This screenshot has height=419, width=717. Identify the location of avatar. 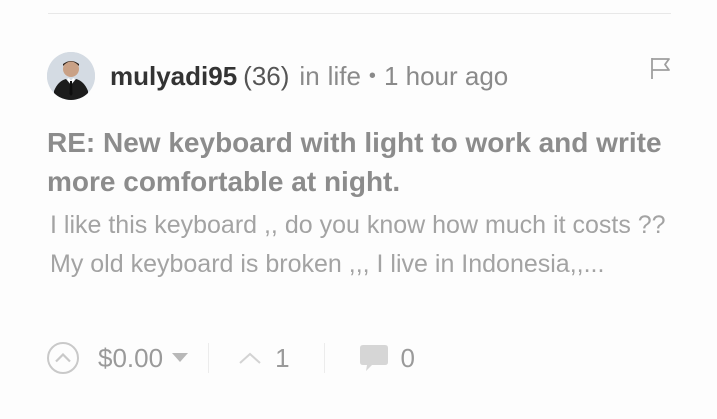
(71, 76).